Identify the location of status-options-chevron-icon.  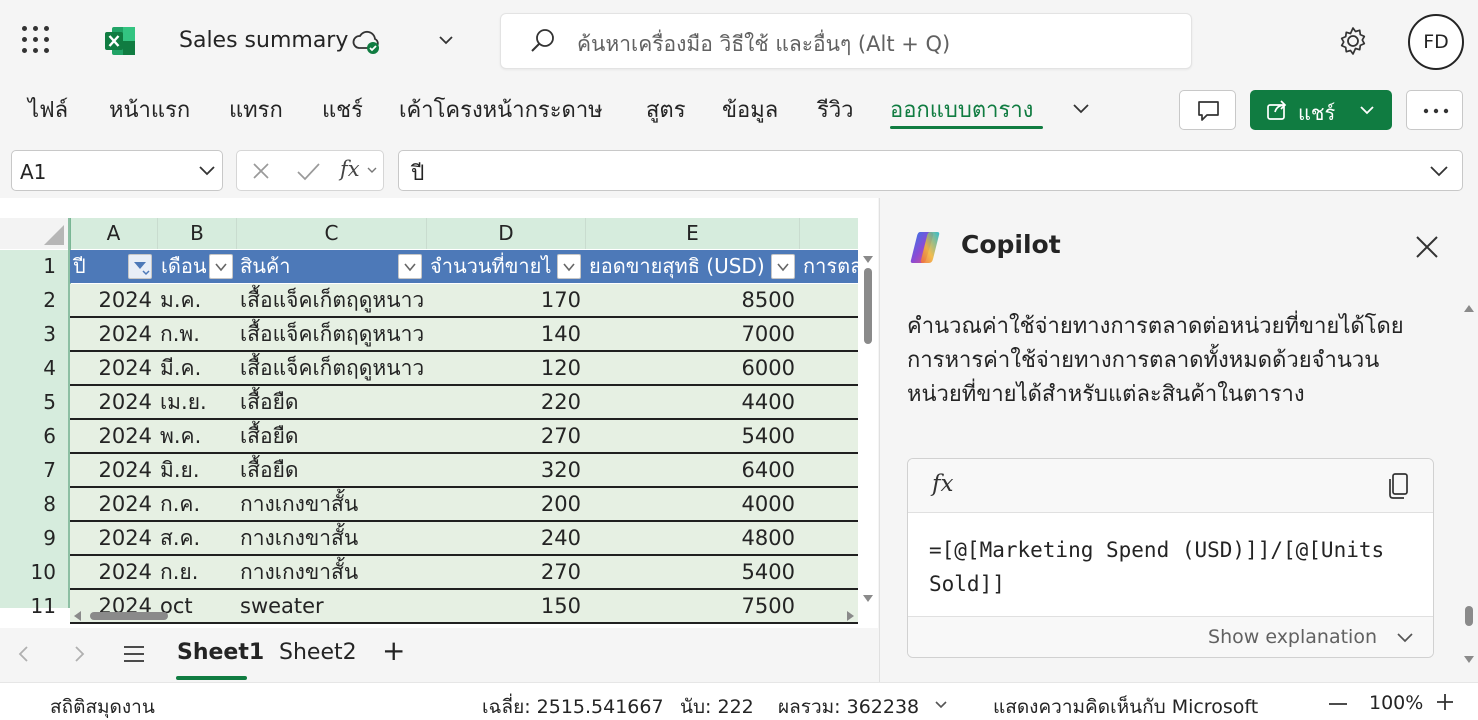
(941, 705).